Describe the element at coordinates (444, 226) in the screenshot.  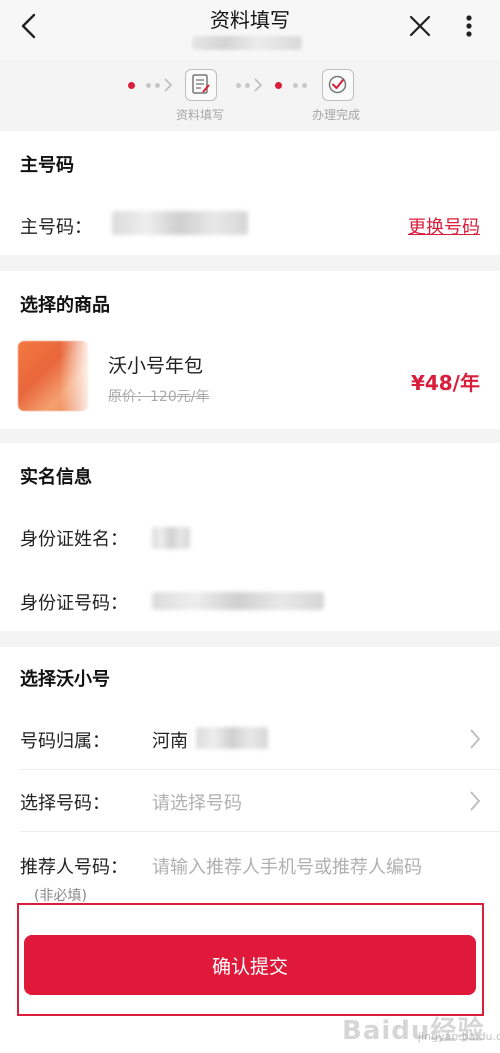
I see `change-number-link: 更换号码` at that location.